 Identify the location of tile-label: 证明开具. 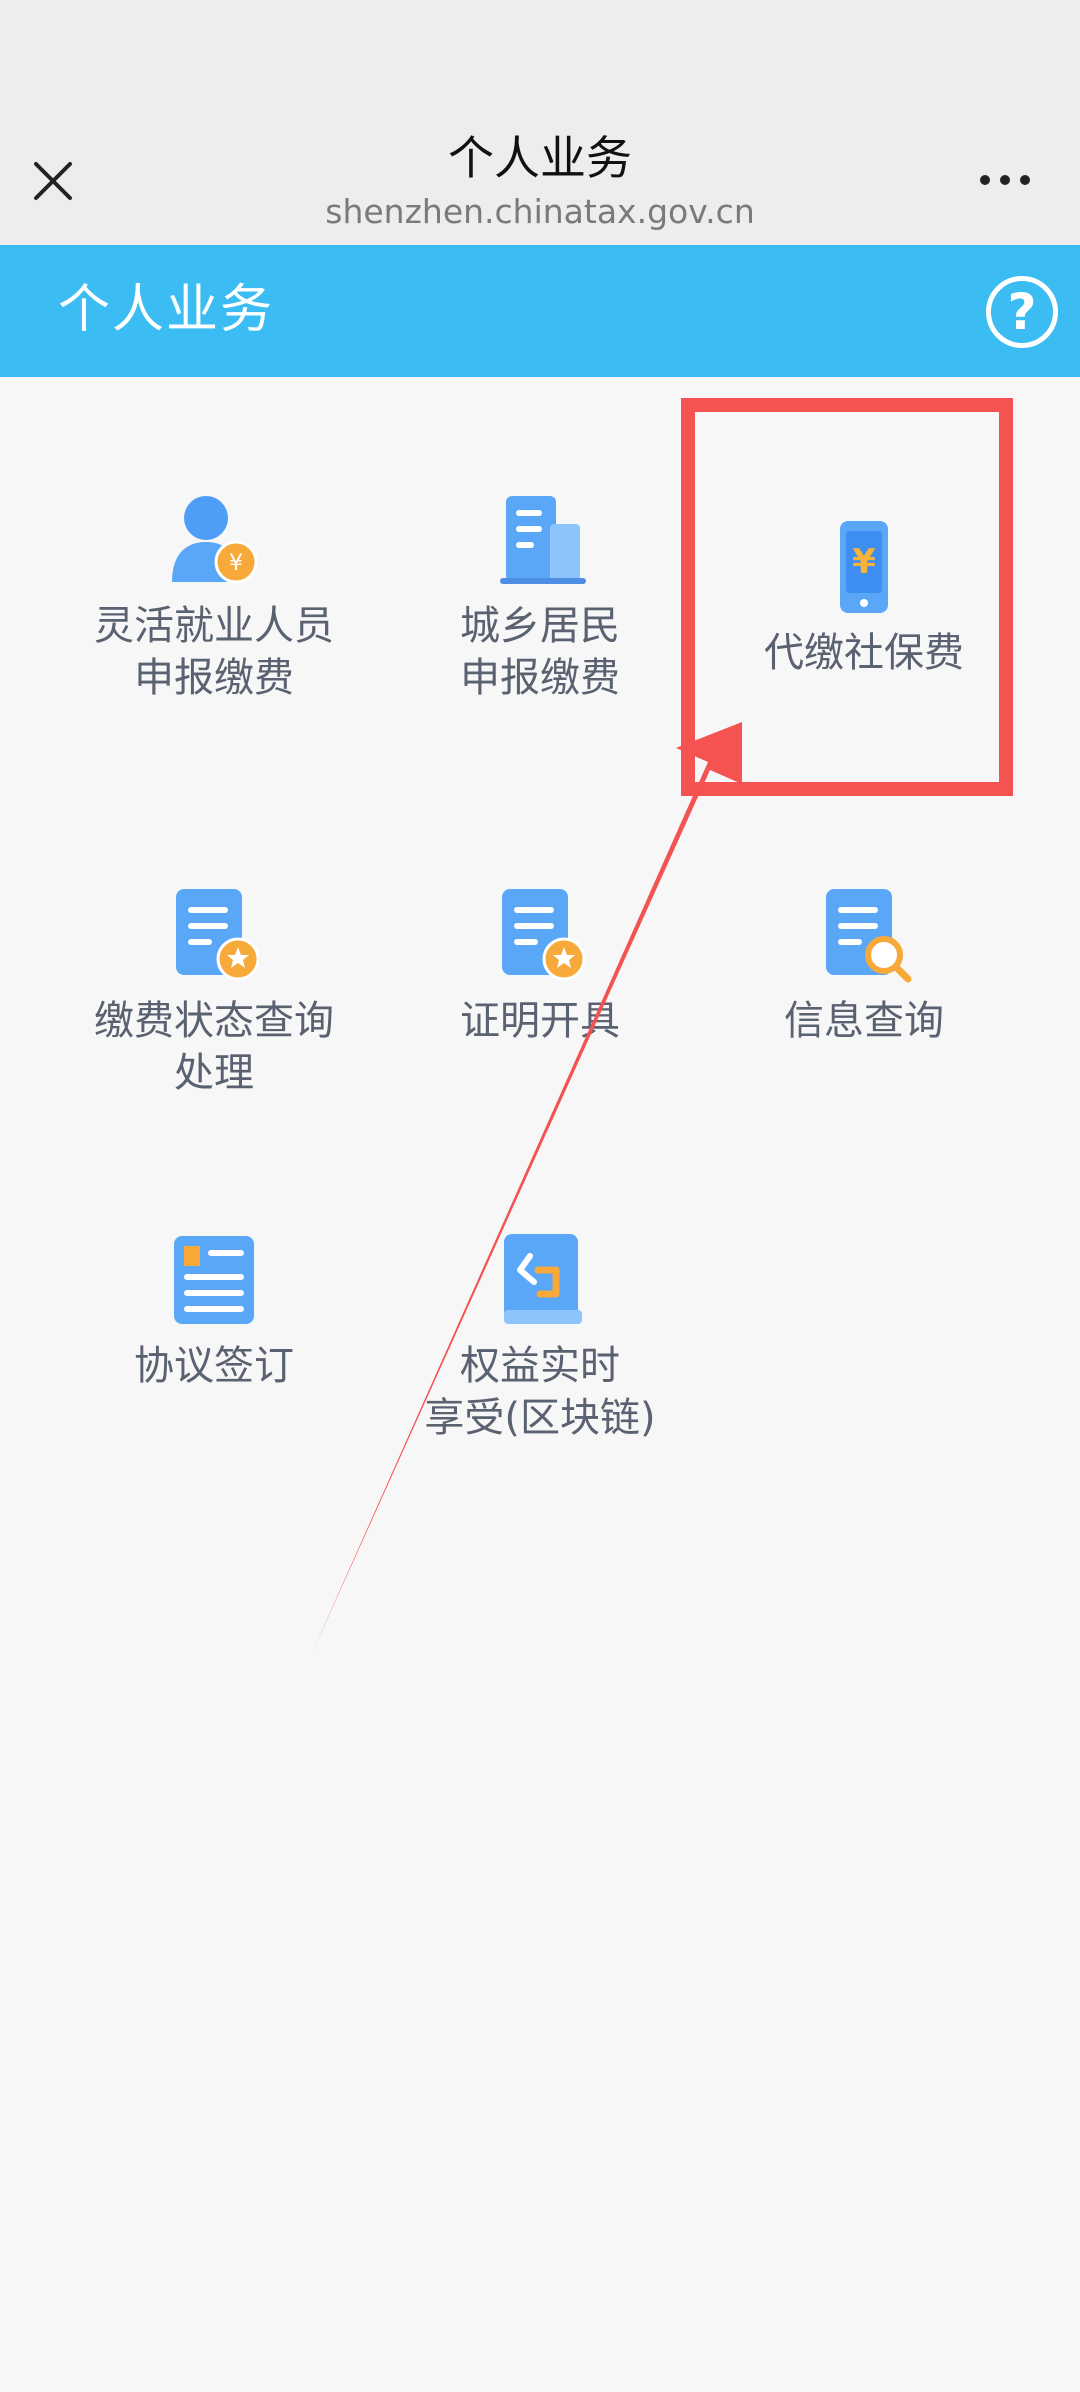
(540, 1021).